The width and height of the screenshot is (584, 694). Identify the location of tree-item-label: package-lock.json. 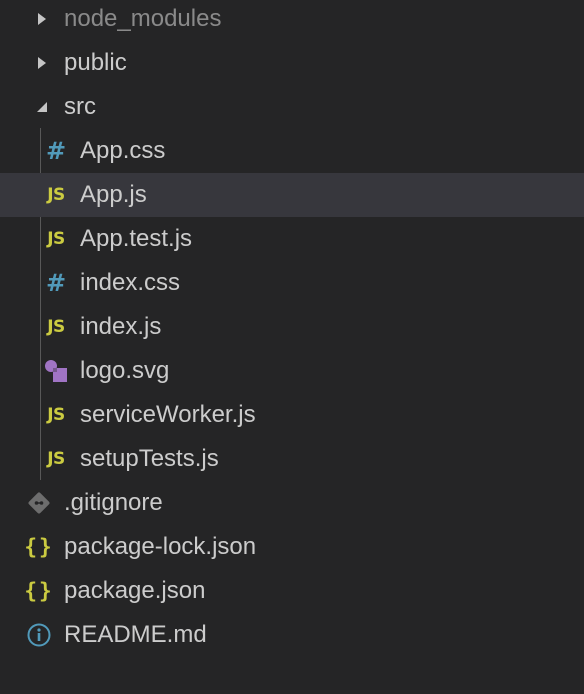
(160, 546).